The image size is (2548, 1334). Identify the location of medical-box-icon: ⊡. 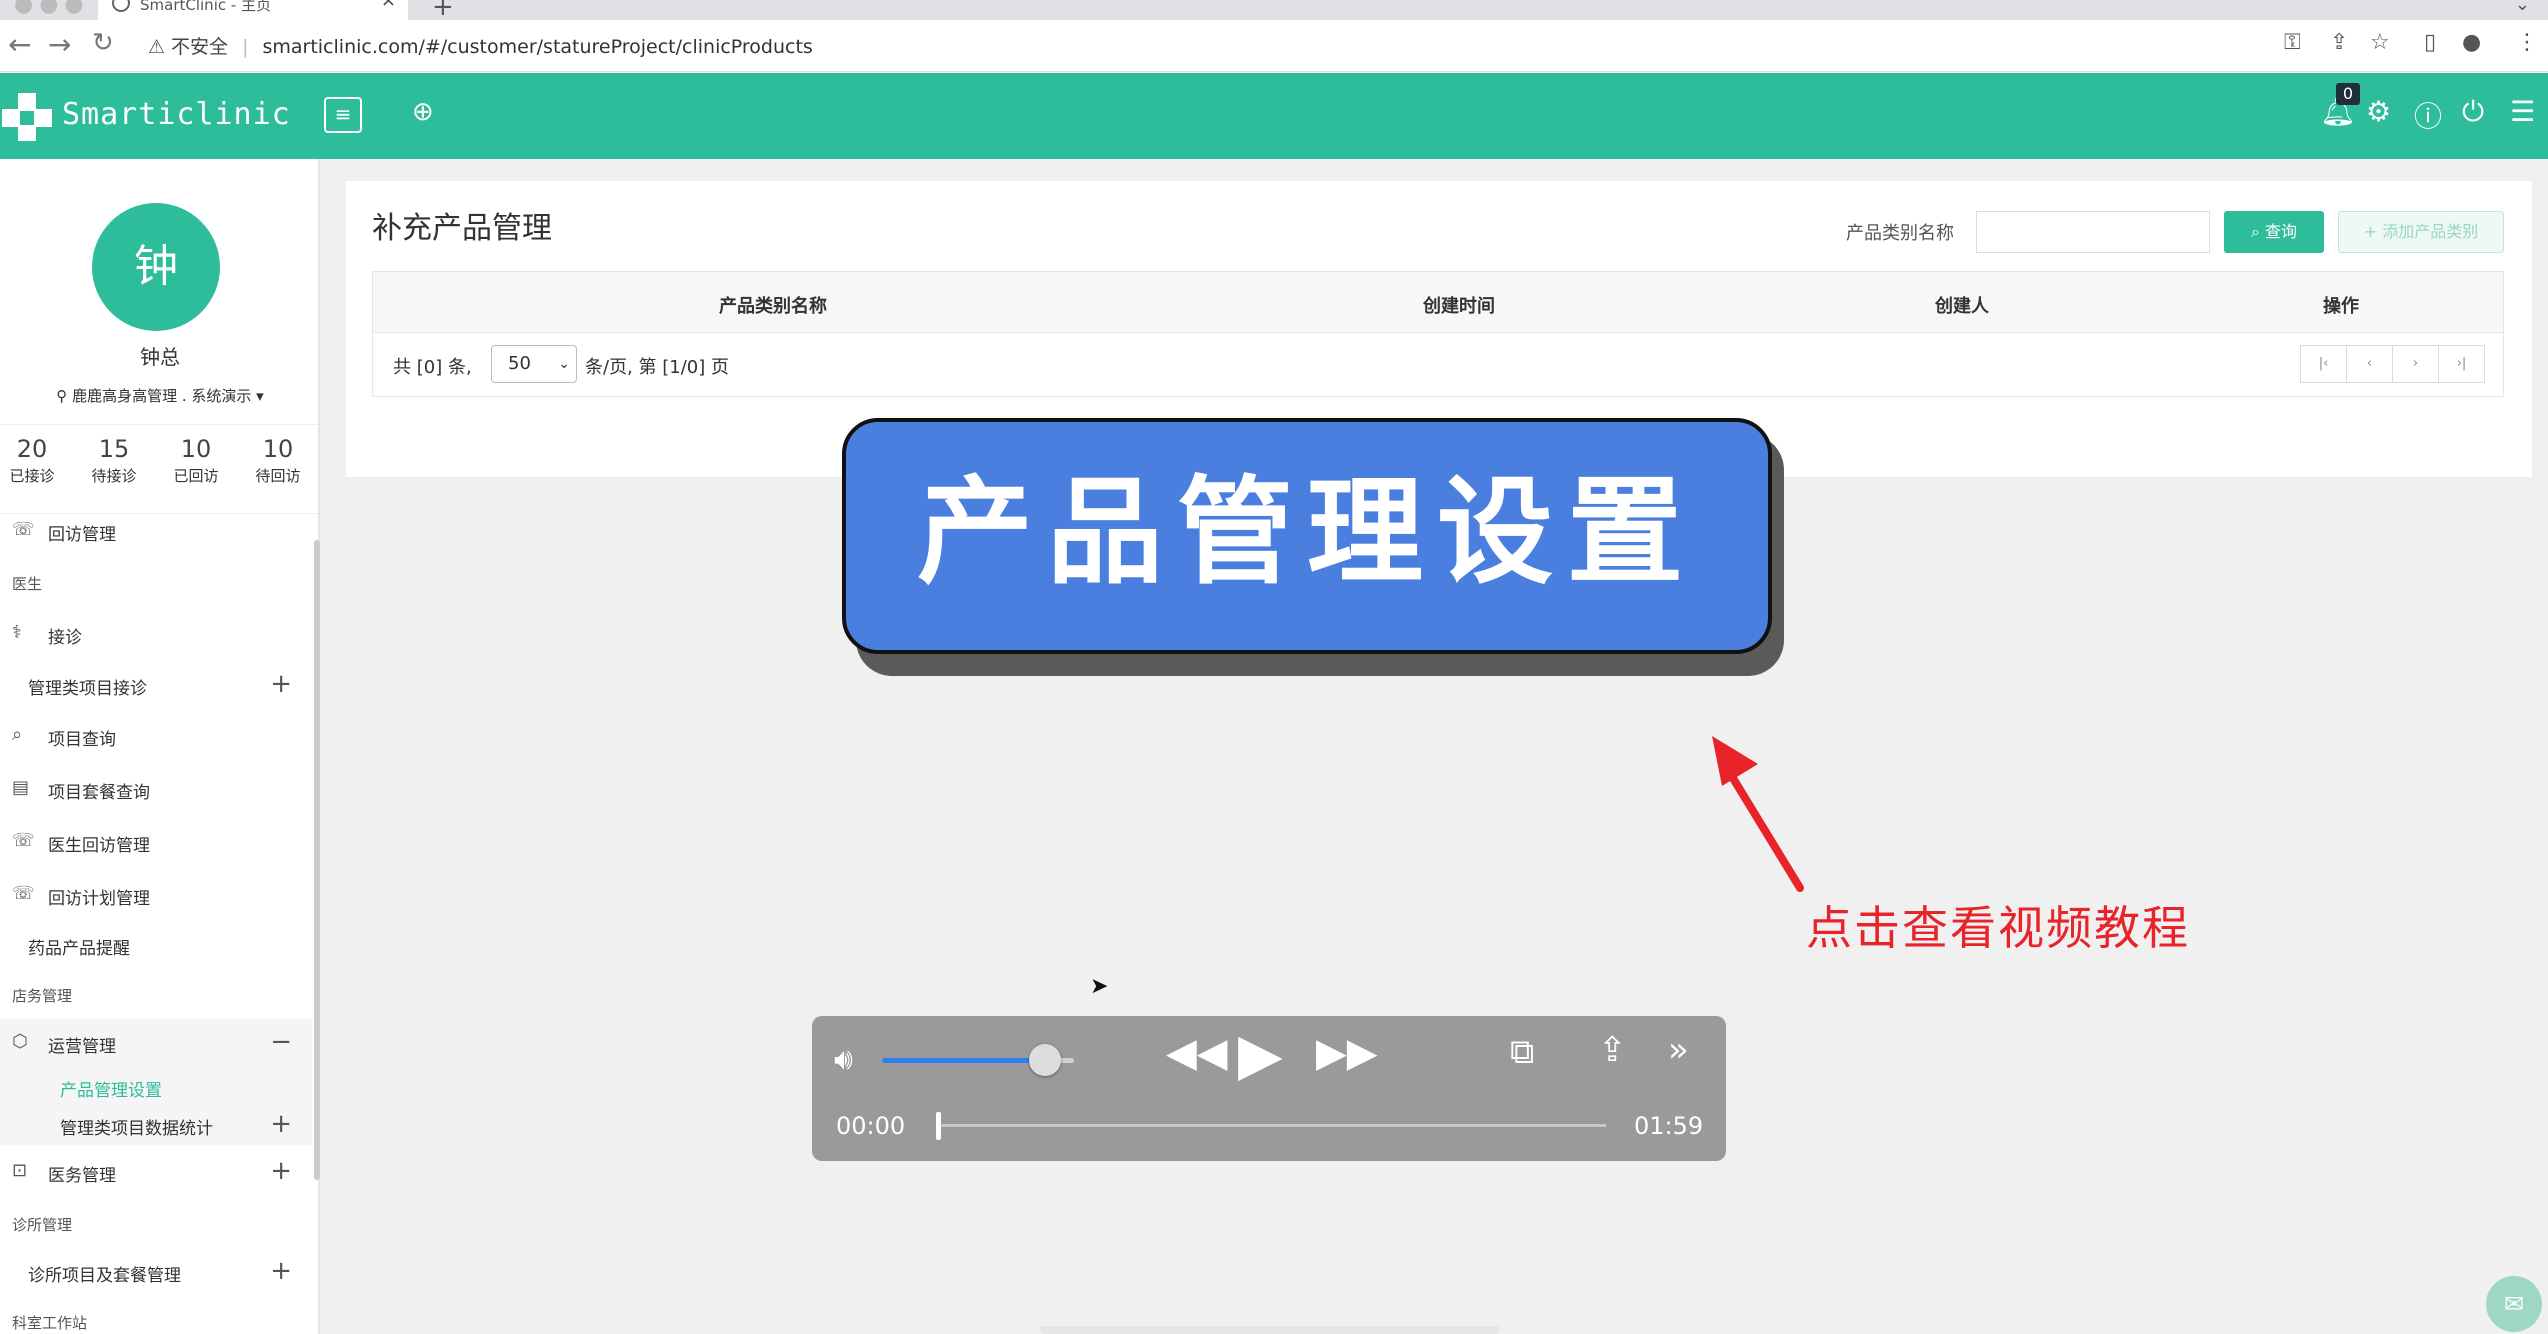
(20, 1170).